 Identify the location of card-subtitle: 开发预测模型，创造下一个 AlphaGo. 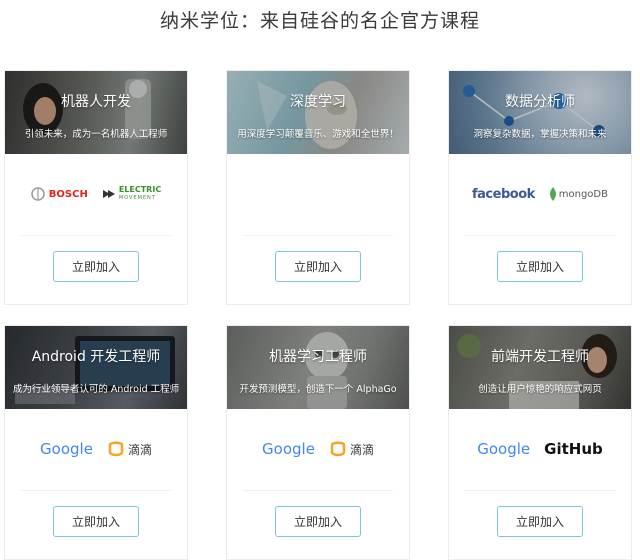
(318, 389).